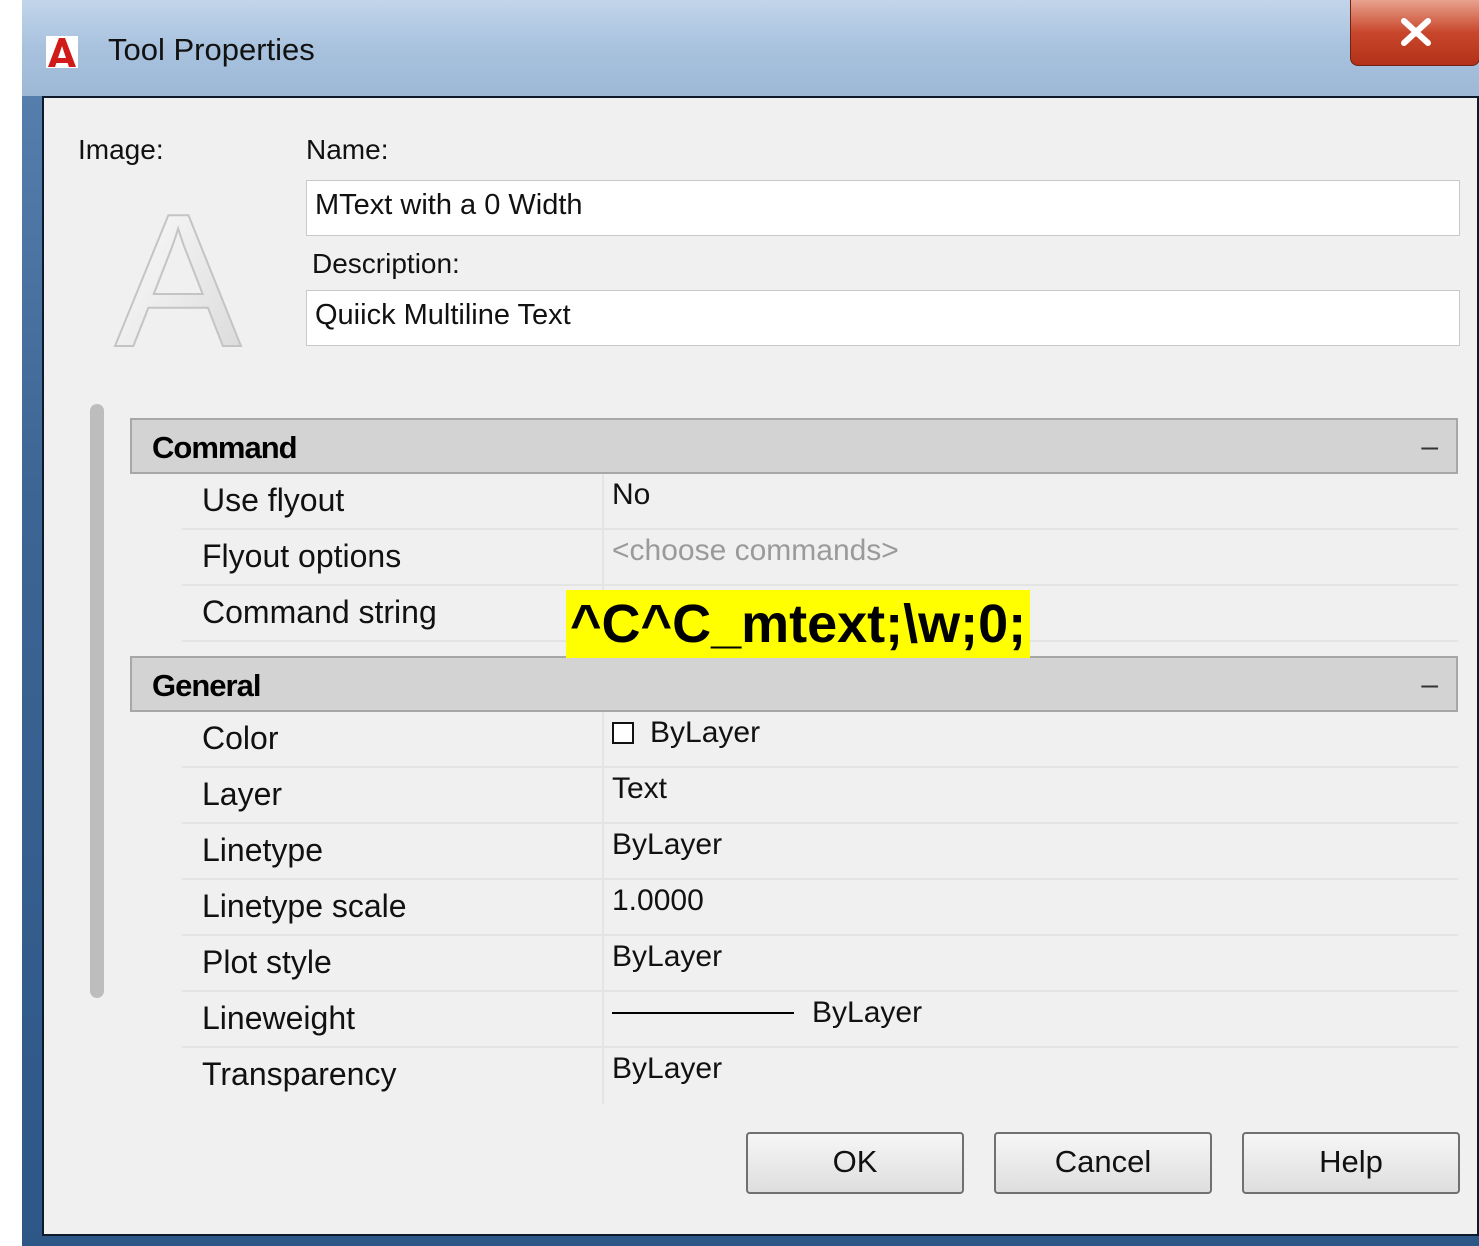 The width and height of the screenshot is (1479, 1246). Describe the element at coordinates (319, 612) in the screenshot. I see `property-key: Command string` at that location.